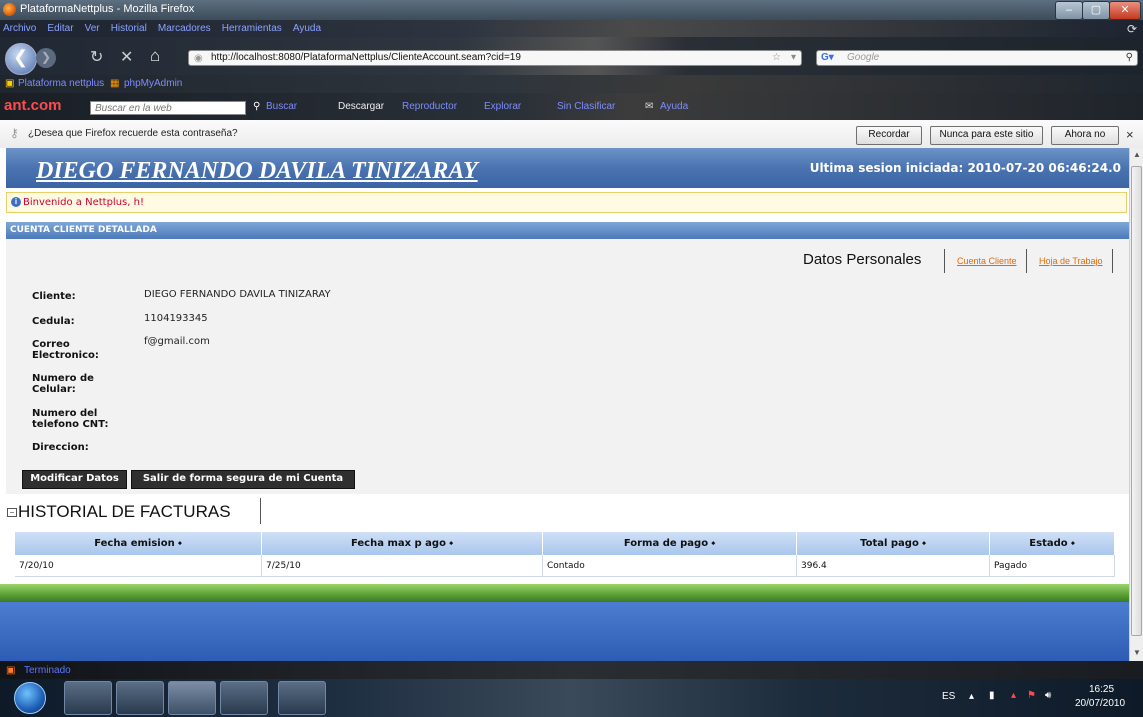  Describe the element at coordinates (153, 83) in the screenshot. I see `bookmark-phpmyadmin: phpMyAdmin` at that location.